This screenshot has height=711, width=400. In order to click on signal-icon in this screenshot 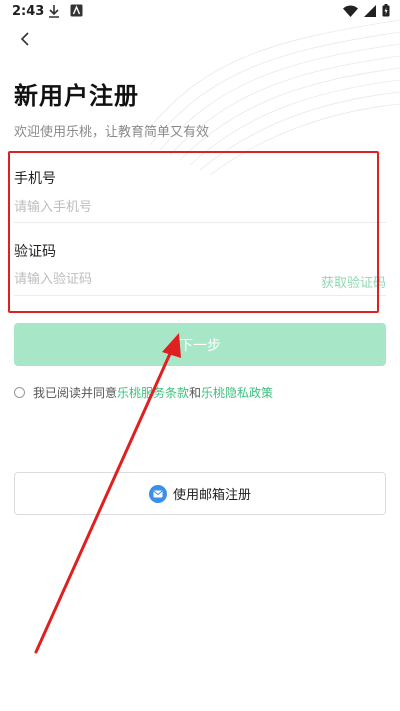, I will do `click(370, 10)`.